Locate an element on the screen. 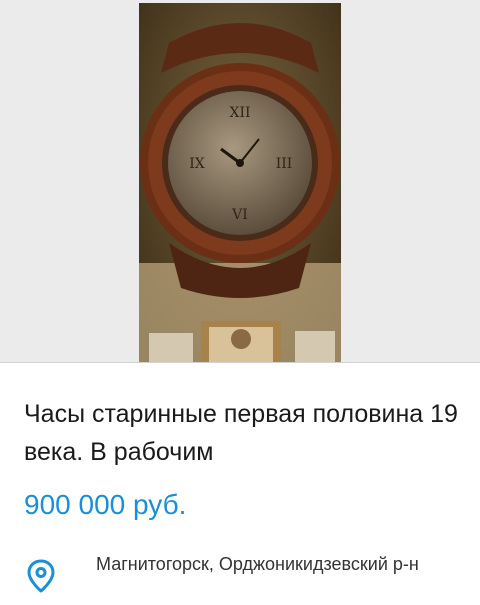 Image resolution: width=480 pixels, height=605 pixels. location-pin-icon is located at coordinates (41, 576).